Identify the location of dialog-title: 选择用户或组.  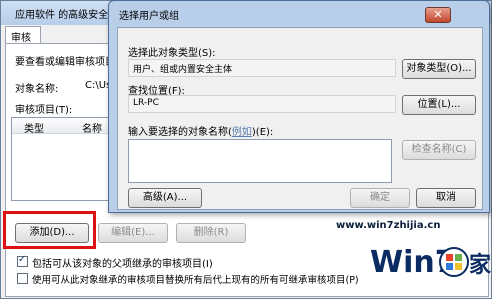
(149, 16).